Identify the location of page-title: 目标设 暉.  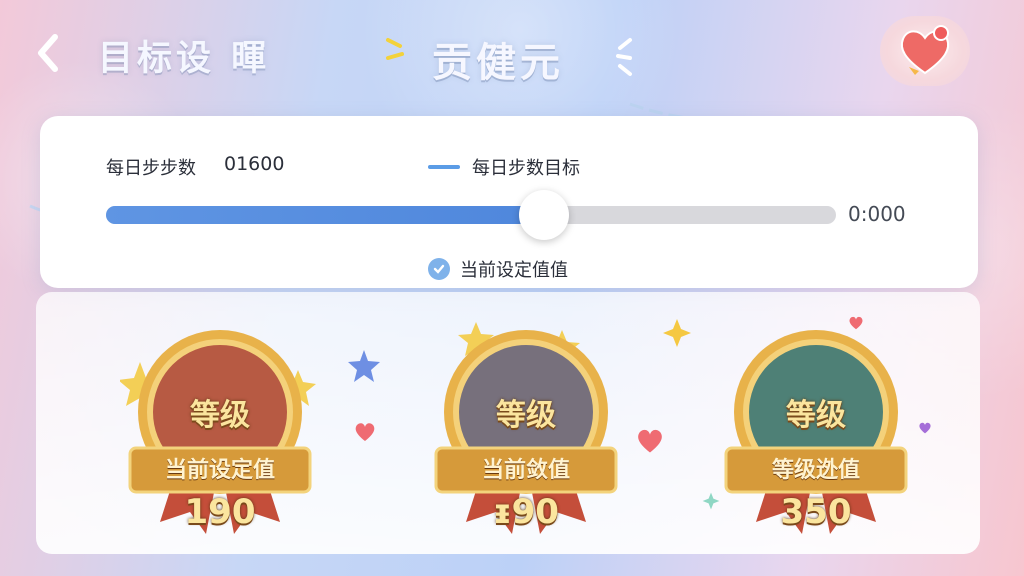
(184, 59).